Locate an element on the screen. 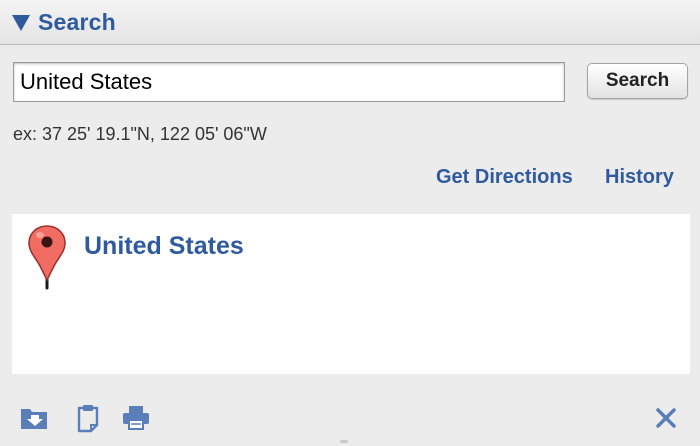 The width and height of the screenshot is (700, 446). search-input is located at coordinates (289, 82).